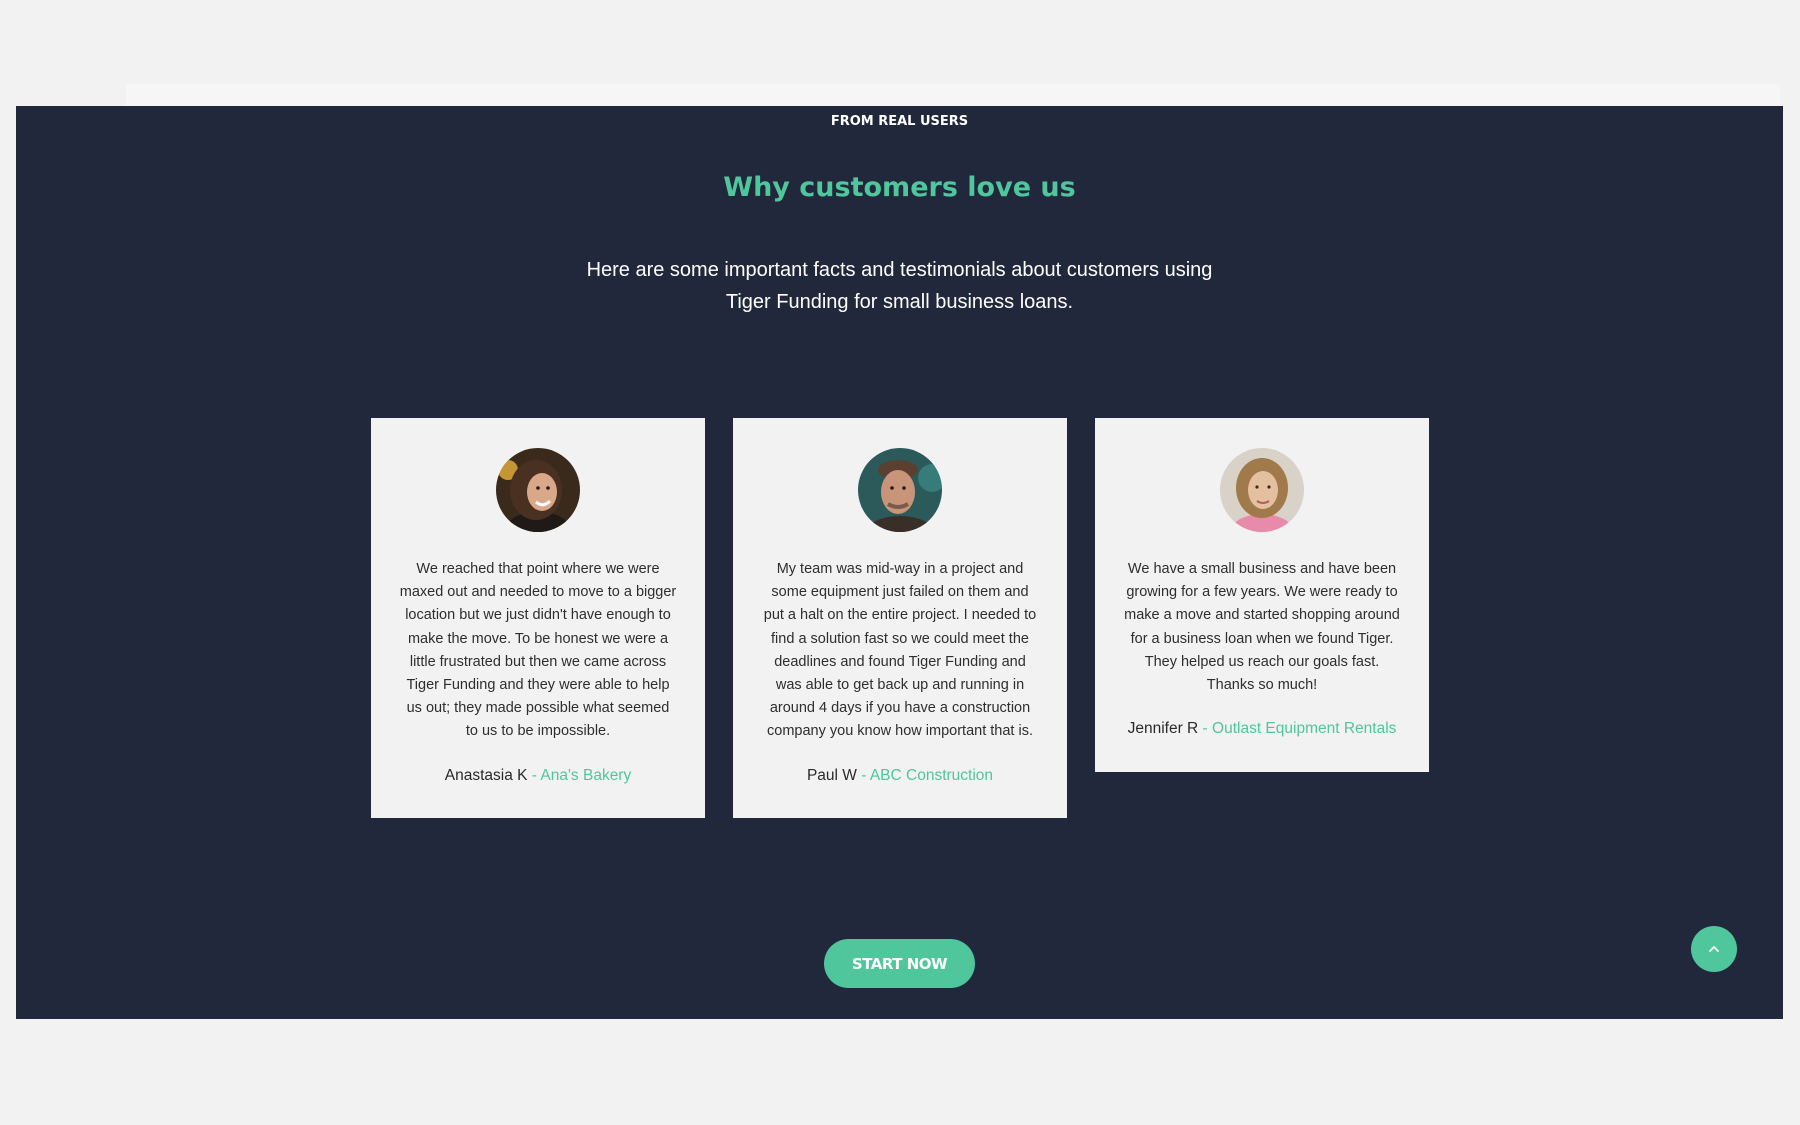 The width and height of the screenshot is (1800, 1125). What do you see at coordinates (925, 775) in the screenshot?
I see `author-company: - ABC Construction` at bounding box center [925, 775].